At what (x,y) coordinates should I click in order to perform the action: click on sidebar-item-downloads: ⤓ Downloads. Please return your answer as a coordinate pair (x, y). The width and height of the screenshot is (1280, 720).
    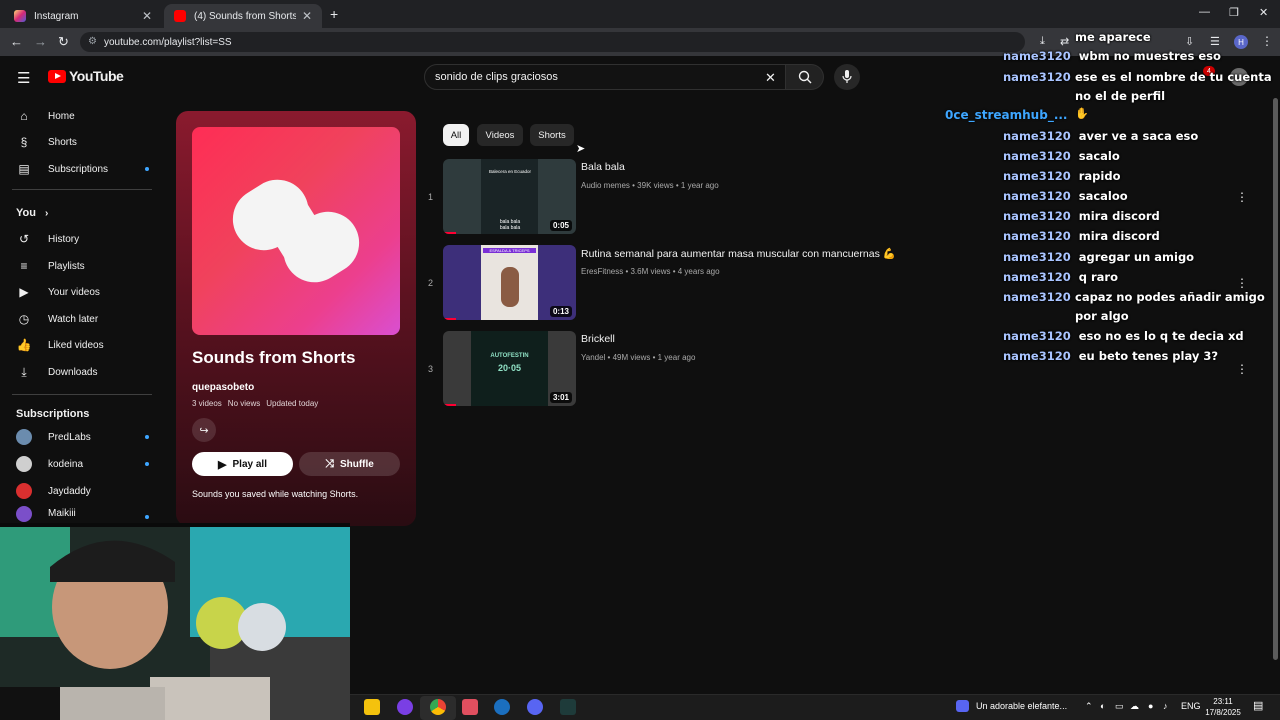
    Looking at the image, I should click on (86, 372).